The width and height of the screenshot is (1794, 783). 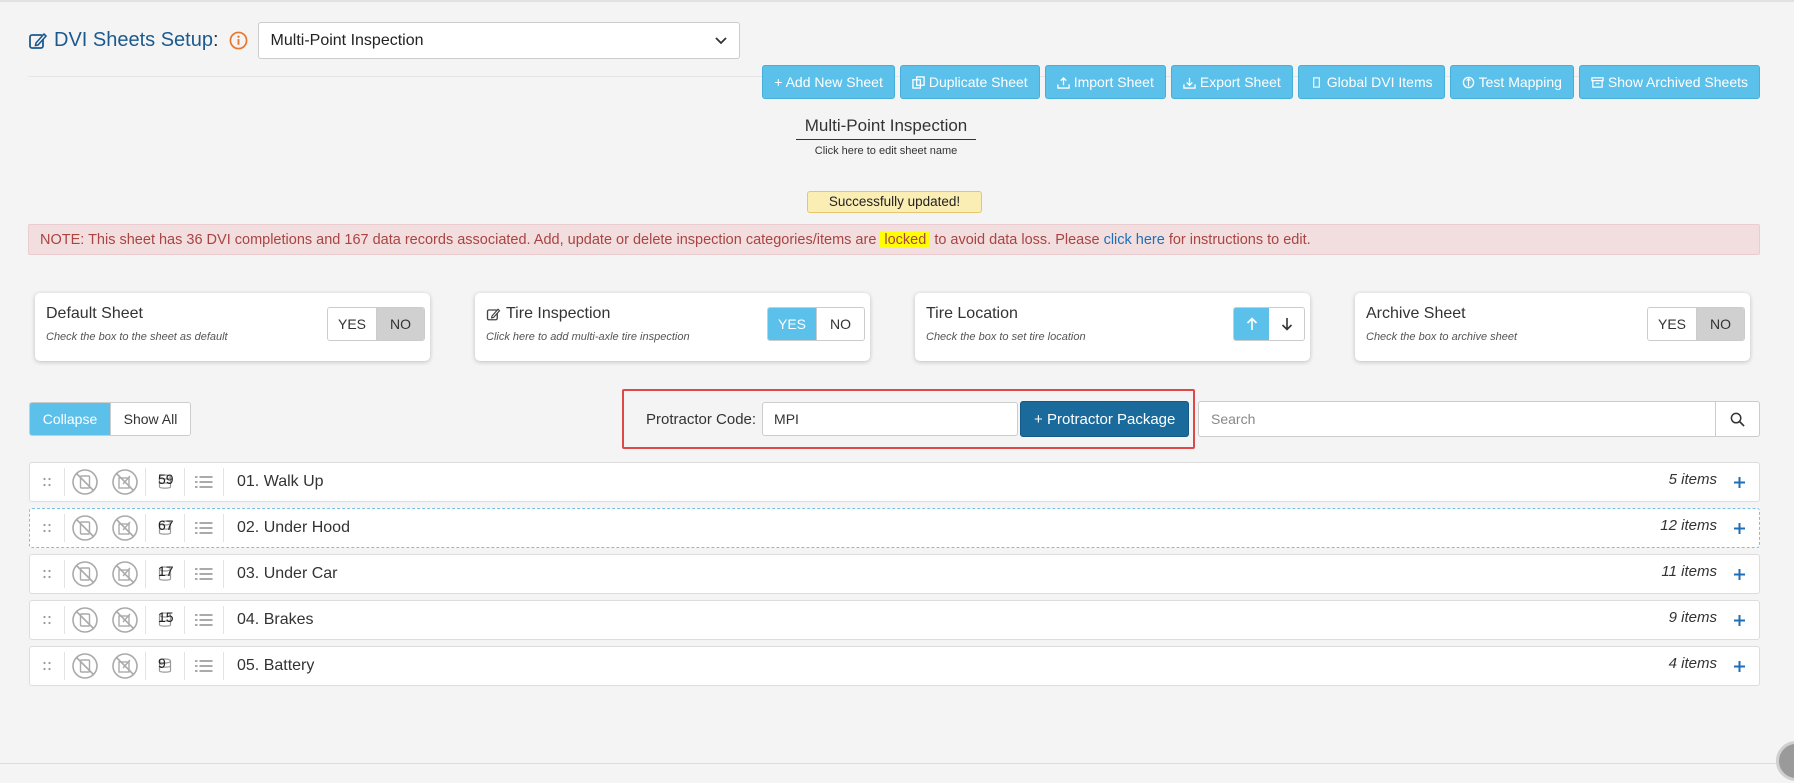 I want to click on page-title-colon: :, so click(x=215, y=40).